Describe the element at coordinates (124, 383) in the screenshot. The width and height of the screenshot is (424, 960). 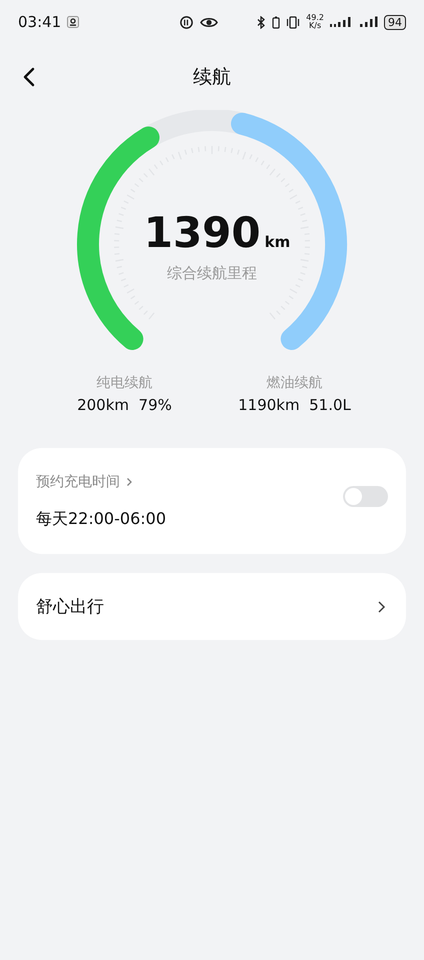
I see `electric-range-label: 纯电续航` at that location.